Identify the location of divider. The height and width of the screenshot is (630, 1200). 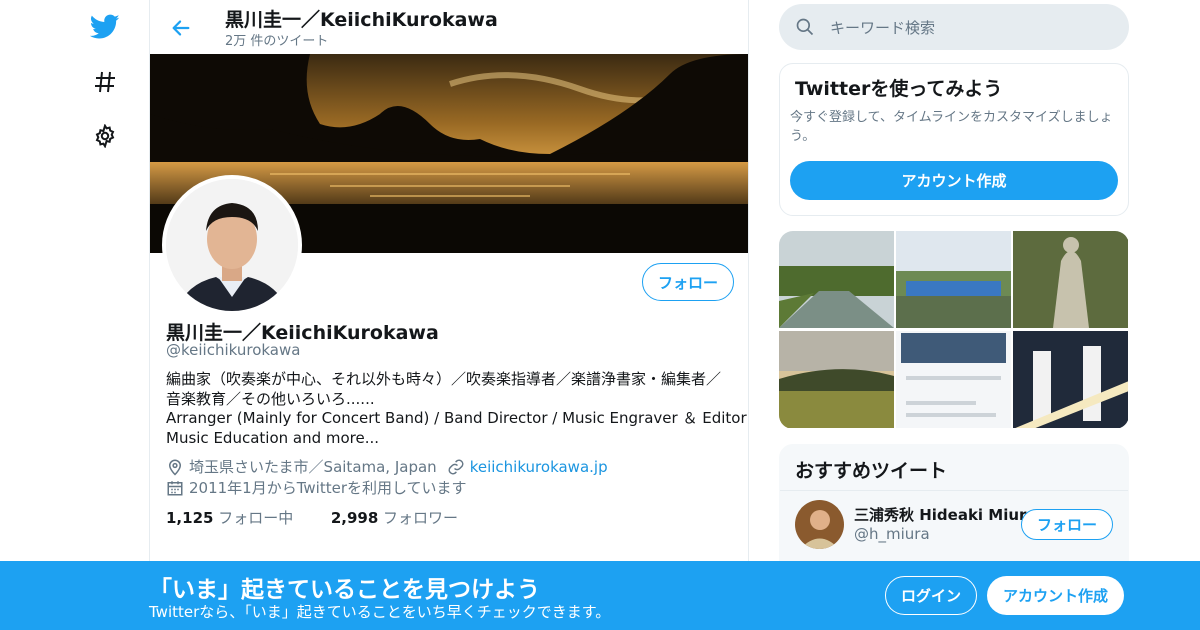
(954, 490).